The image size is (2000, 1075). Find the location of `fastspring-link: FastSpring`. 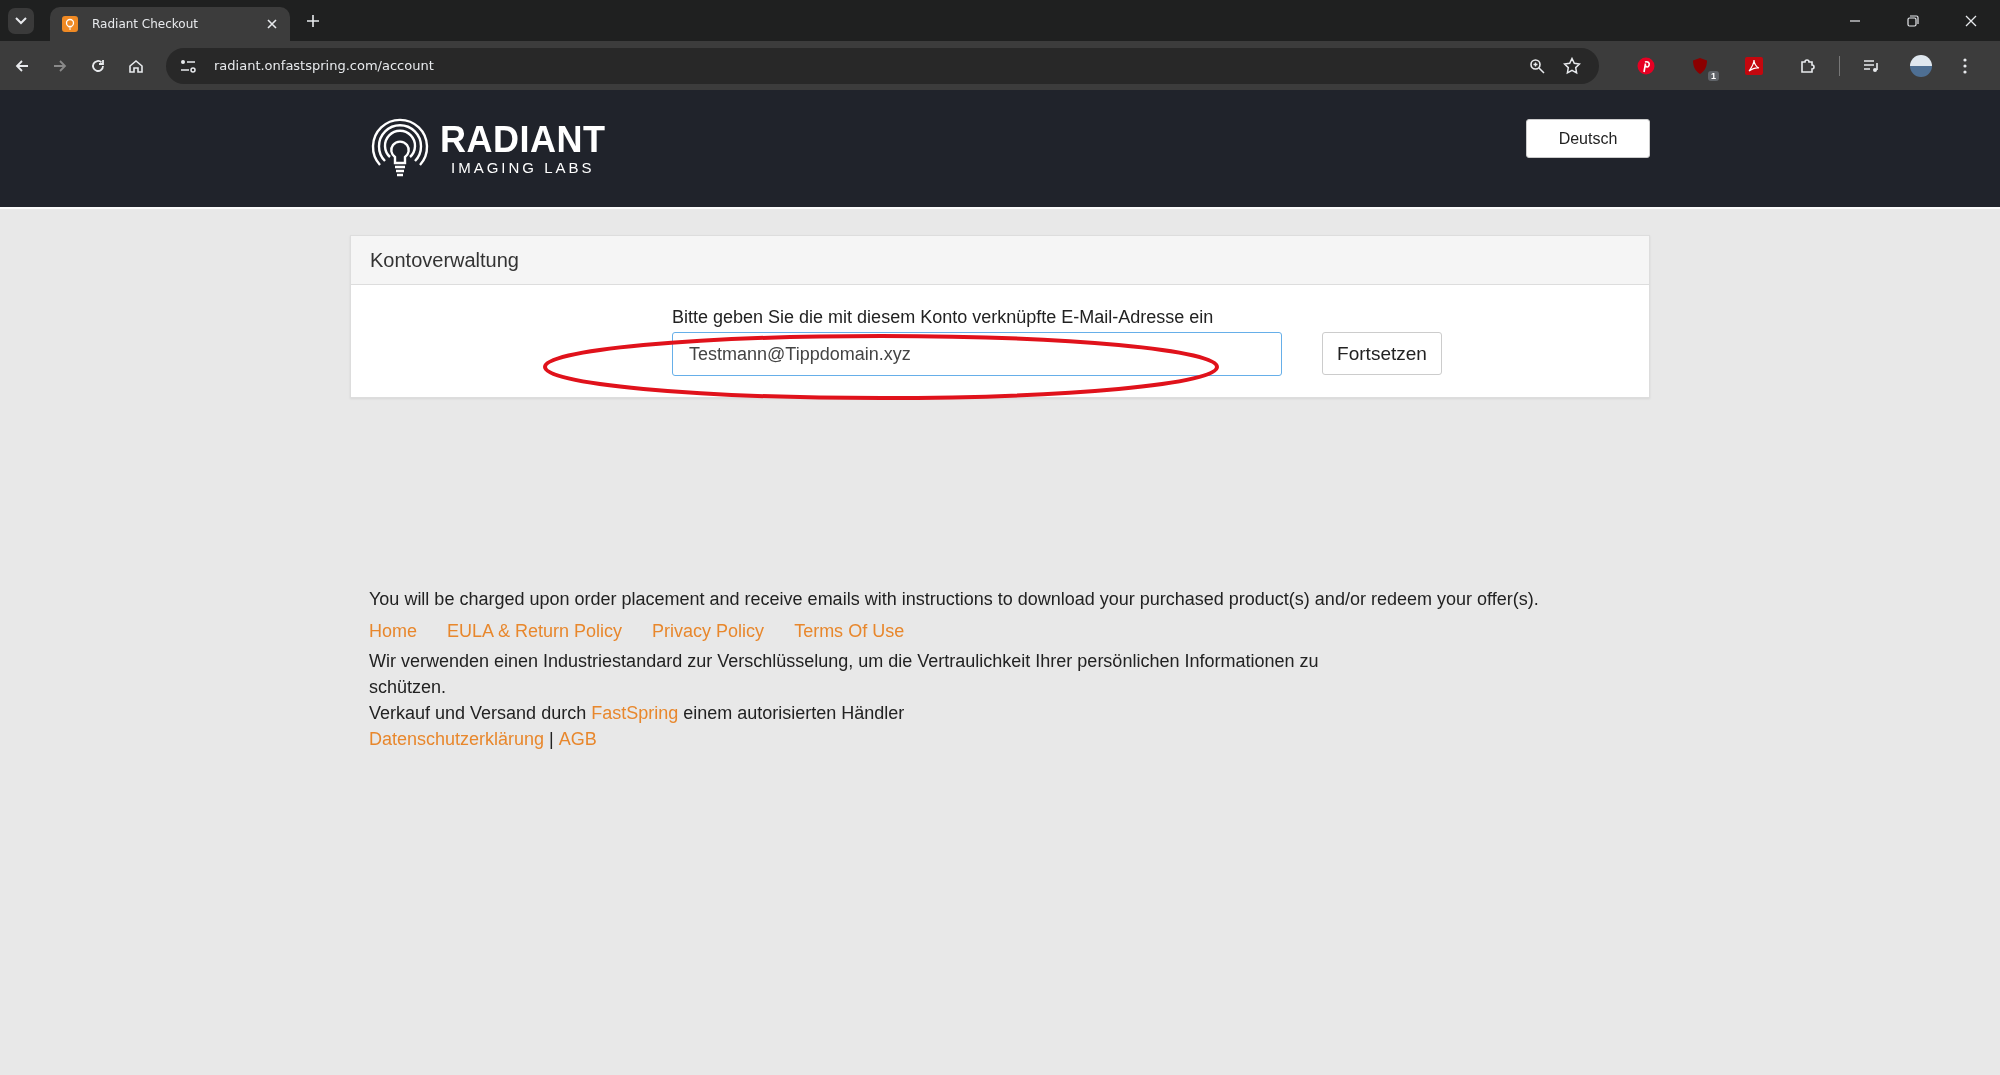

fastspring-link: FastSpring is located at coordinates (635, 713).